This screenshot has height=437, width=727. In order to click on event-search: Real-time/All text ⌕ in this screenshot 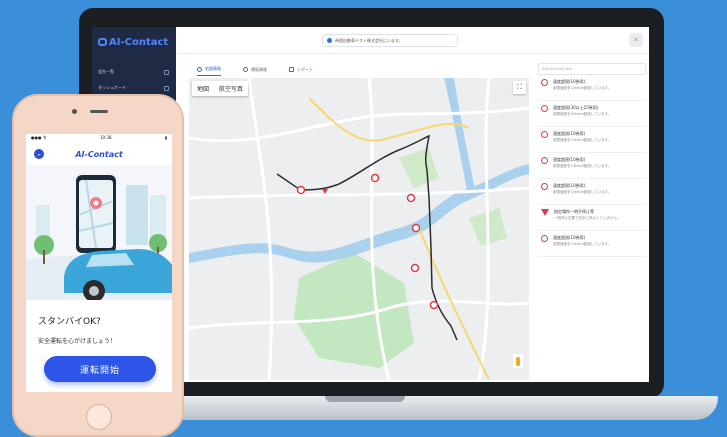, I will do `click(592, 69)`.